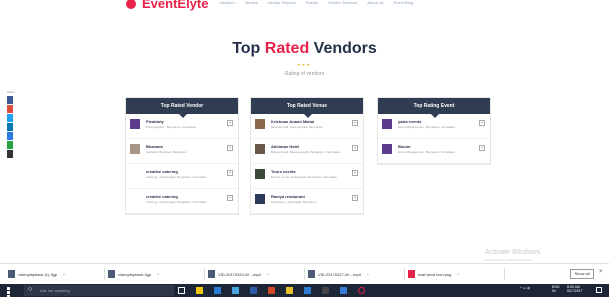  I want to click on download-filename: videoplayback (1).3gp, so click(38, 274).